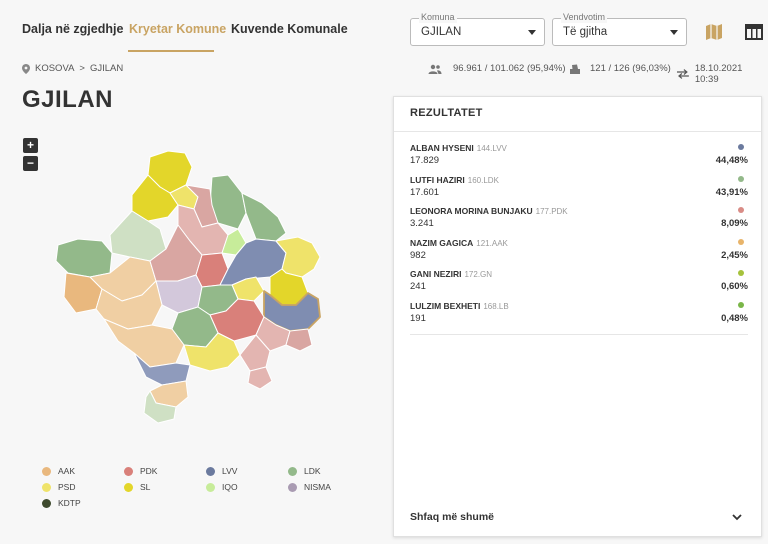 Image resolution: width=768 pixels, height=544 pixels. What do you see at coordinates (442, 242) in the screenshot?
I see `candidate-name: NAZIM GAGICA` at bounding box center [442, 242].